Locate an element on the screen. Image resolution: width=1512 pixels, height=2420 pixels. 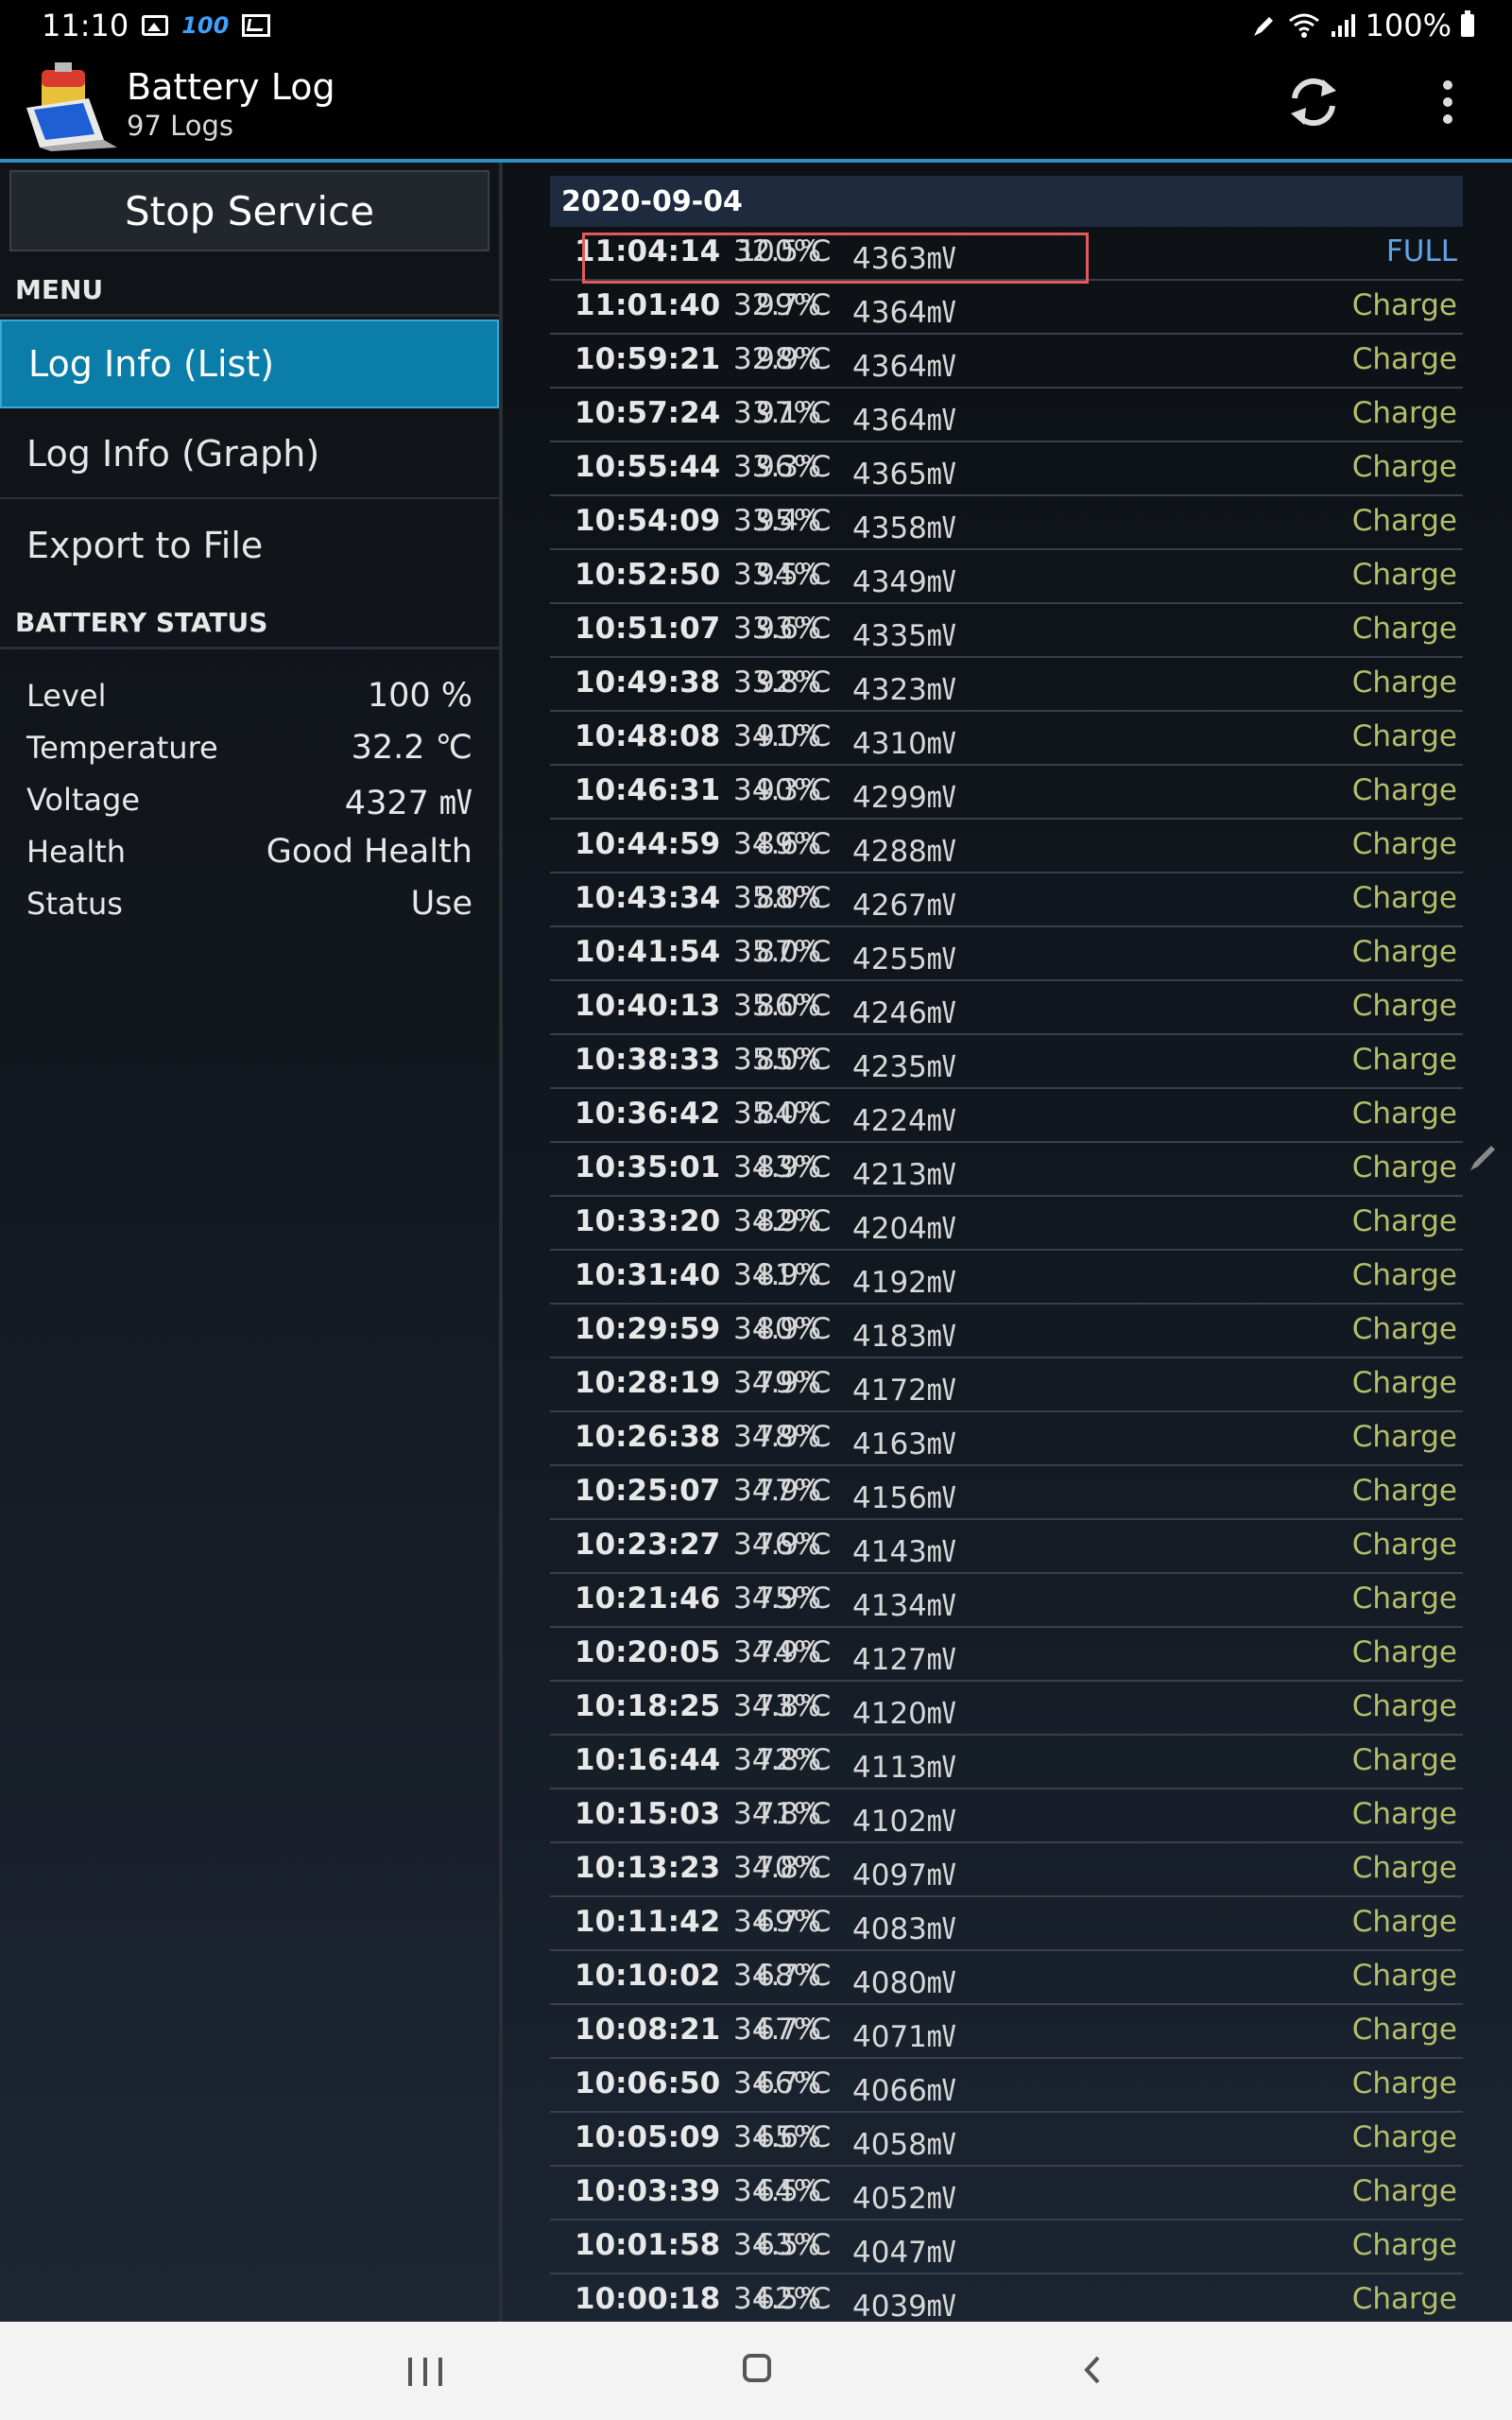
log-voltage: 4358㎷ is located at coordinates (904, 528).